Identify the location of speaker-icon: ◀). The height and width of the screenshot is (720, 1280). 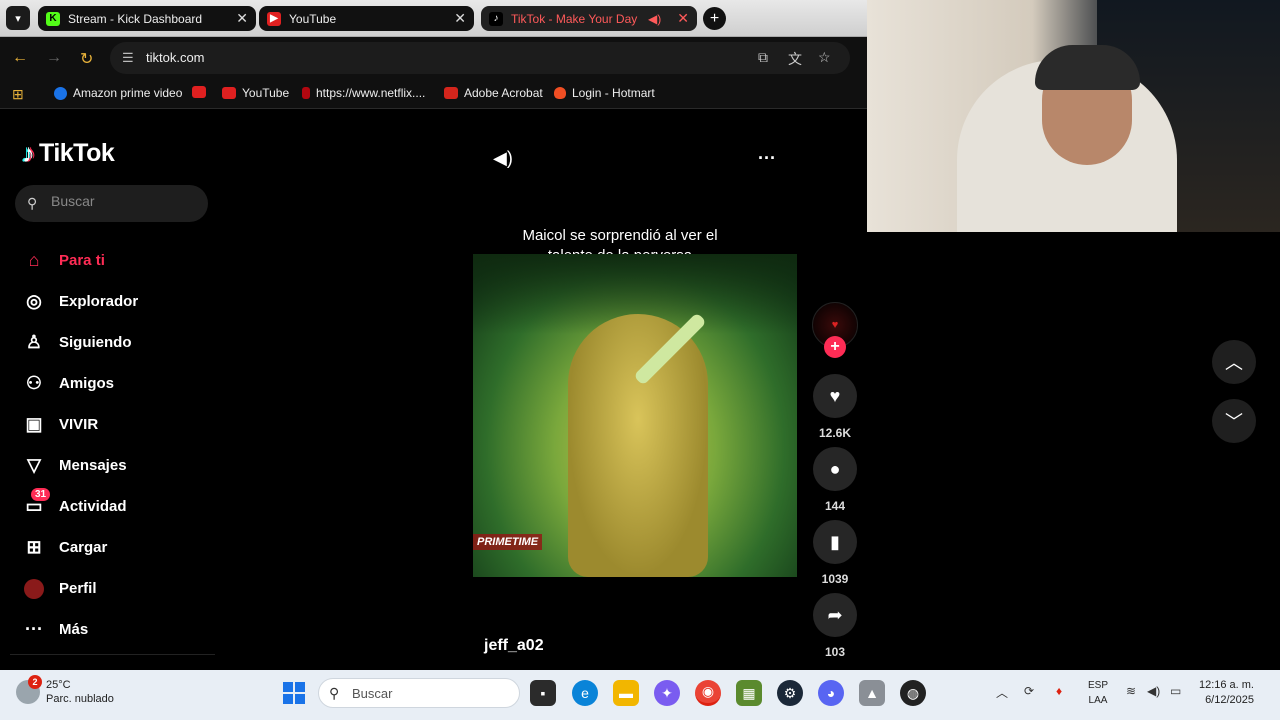
(654, 19).